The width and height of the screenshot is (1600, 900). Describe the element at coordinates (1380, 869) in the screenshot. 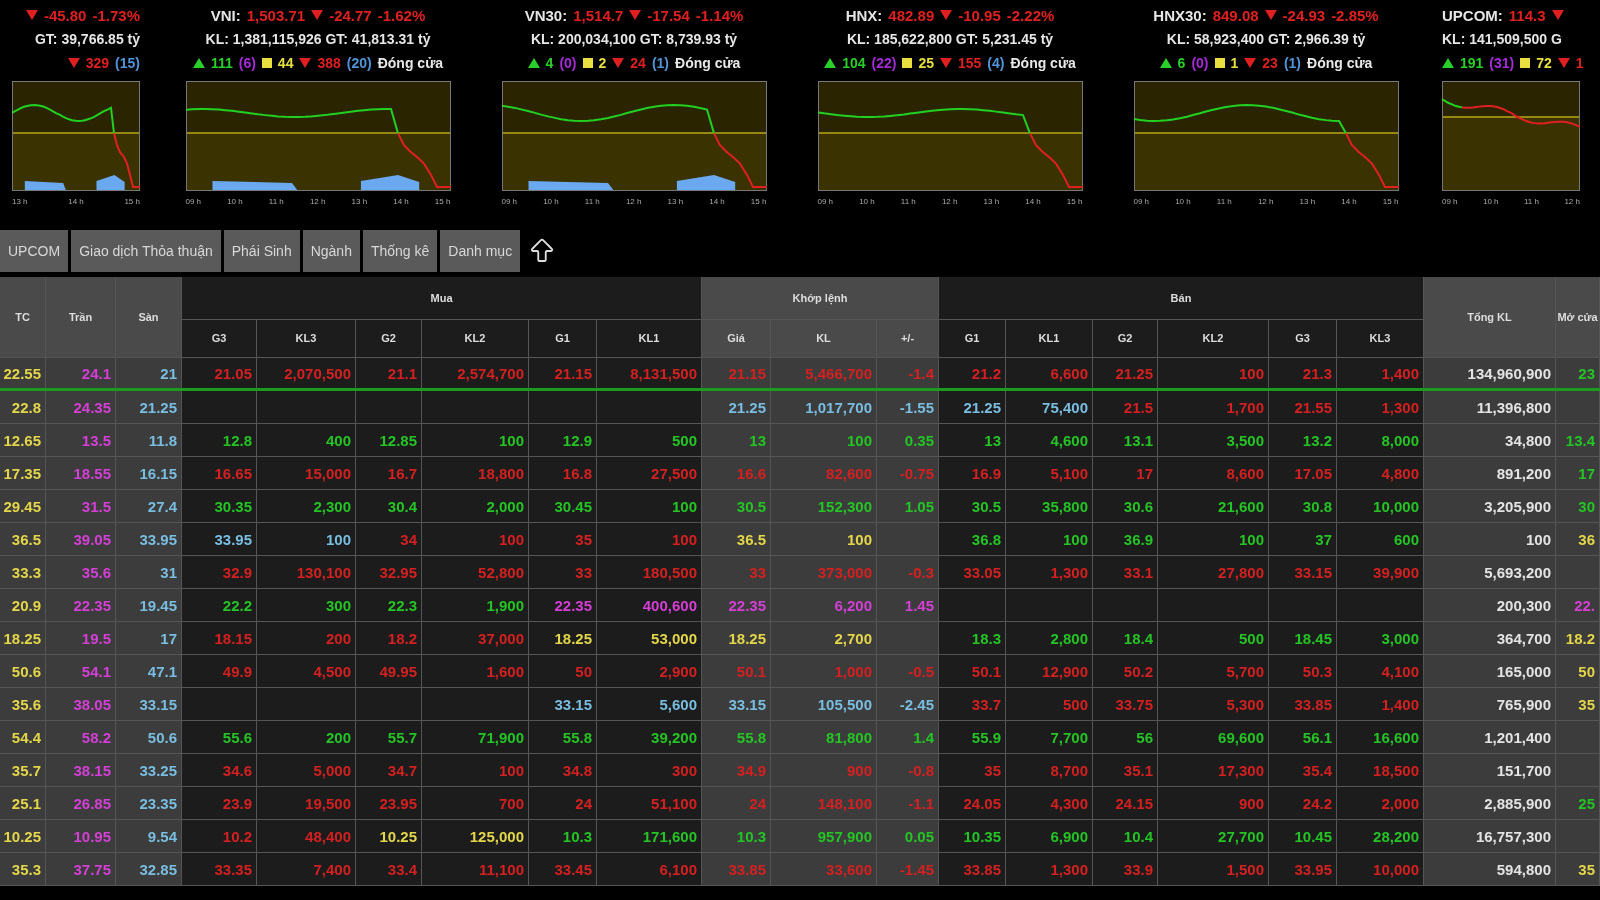

I see `table-cell: 10,000` at that location.